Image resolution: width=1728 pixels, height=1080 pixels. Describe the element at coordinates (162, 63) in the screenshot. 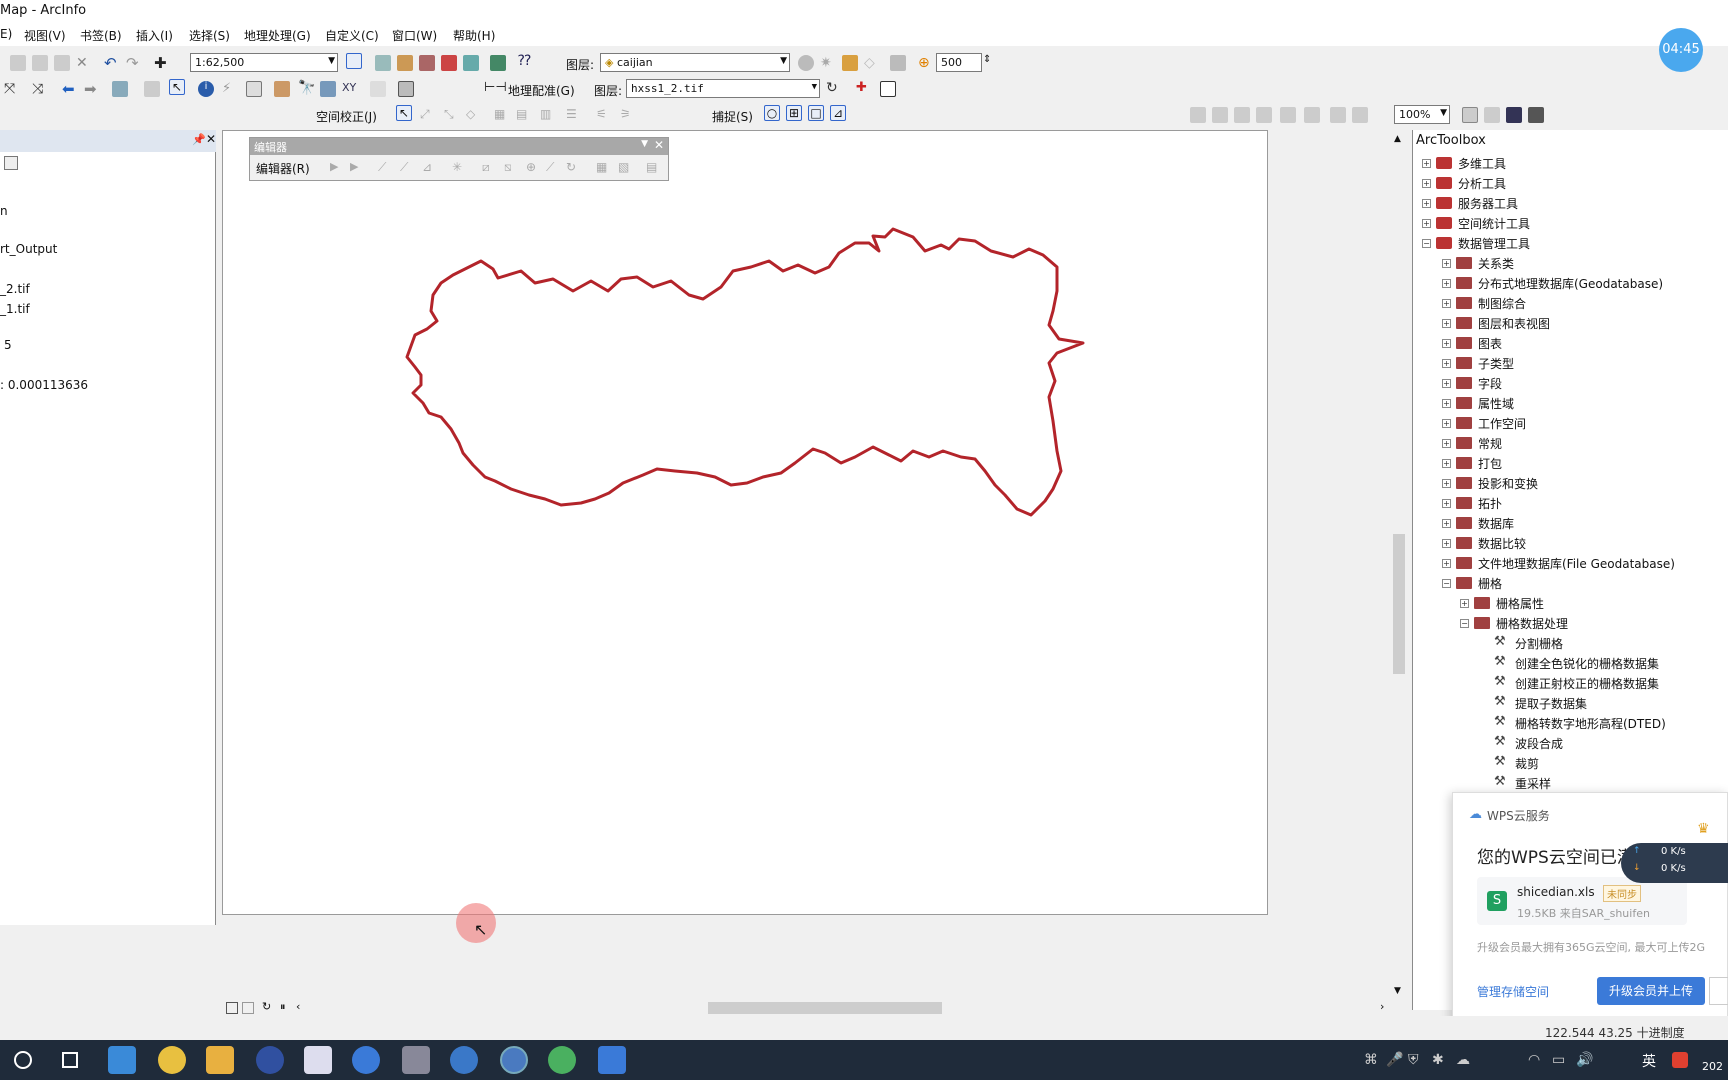

I see `add-data-icon: ✚` at that location.